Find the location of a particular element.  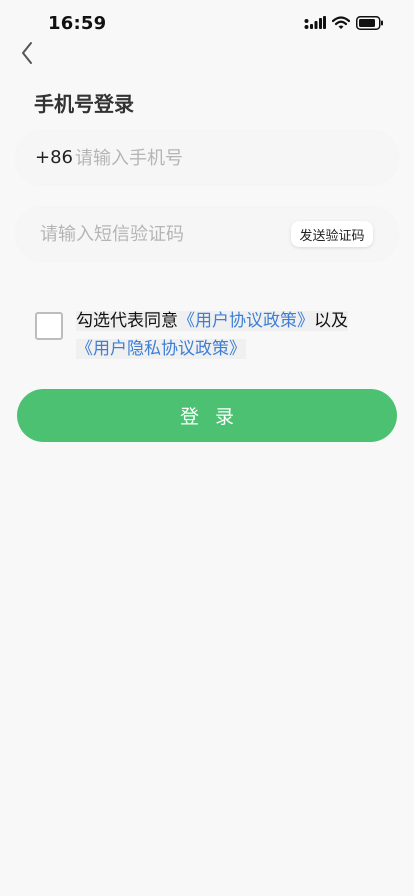

battery-icon is located at coordinates (370, 24).